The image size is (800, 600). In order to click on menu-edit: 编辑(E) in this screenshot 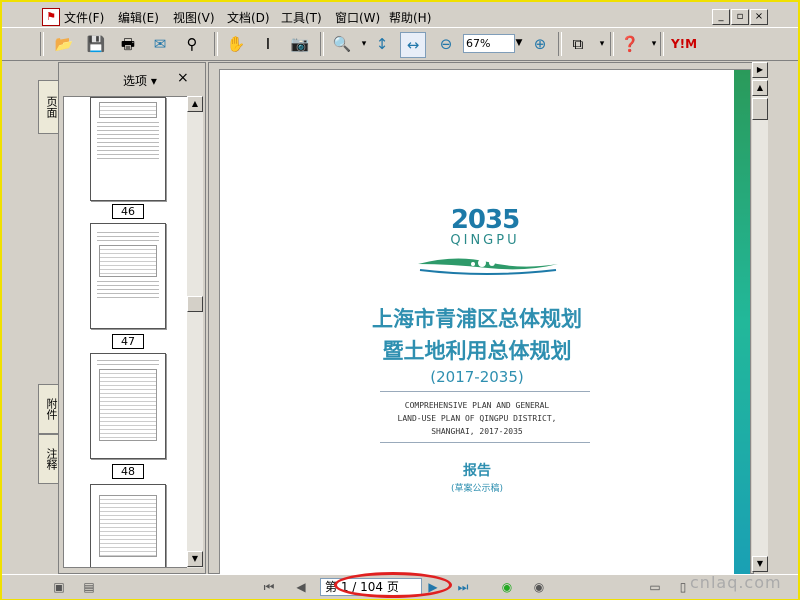, I will do `click(138, 17)`.